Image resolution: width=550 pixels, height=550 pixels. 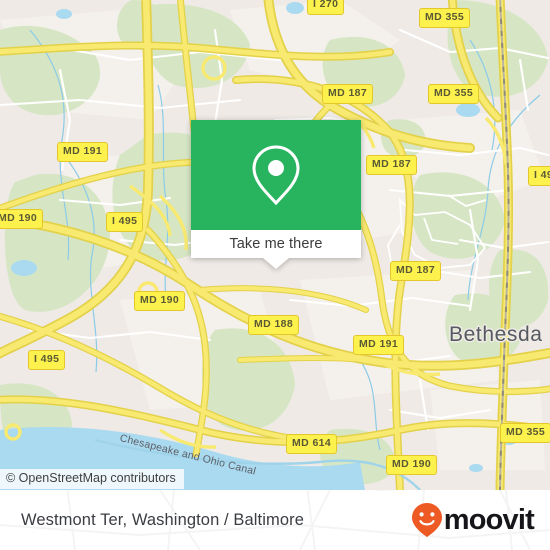 I want to click on take-me-there-button: Take me there, so click(x=276, y=244).